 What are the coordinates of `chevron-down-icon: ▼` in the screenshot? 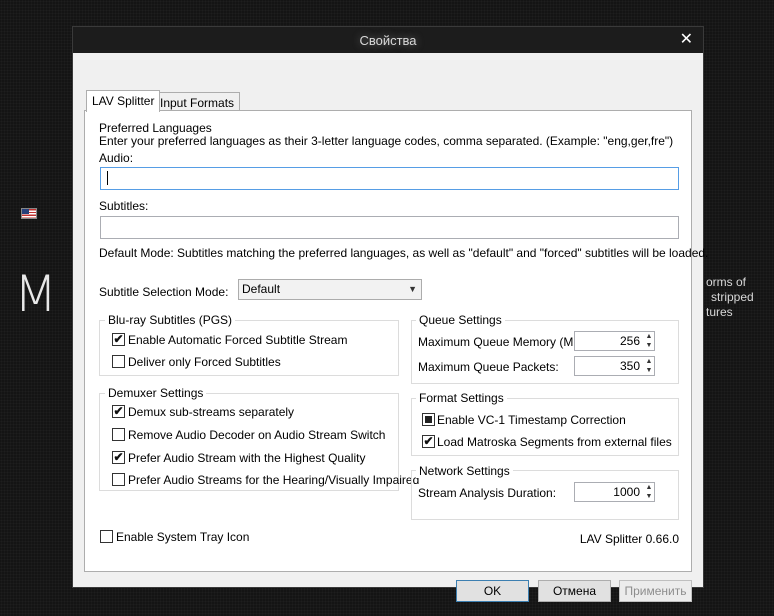 It's located at (412, 289).